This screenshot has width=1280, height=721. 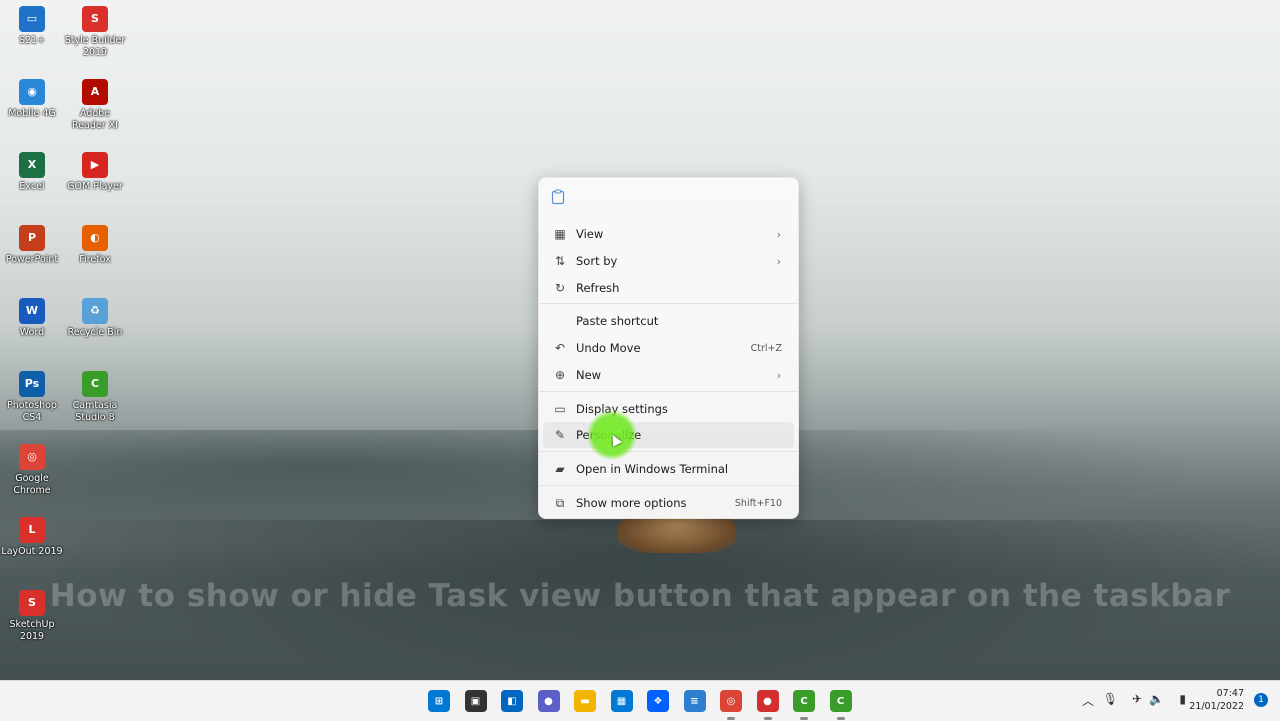 What do you see at coordinates (558, 197) in the screenshot?
I see `paste-icon` at bounding box center [558, 197].